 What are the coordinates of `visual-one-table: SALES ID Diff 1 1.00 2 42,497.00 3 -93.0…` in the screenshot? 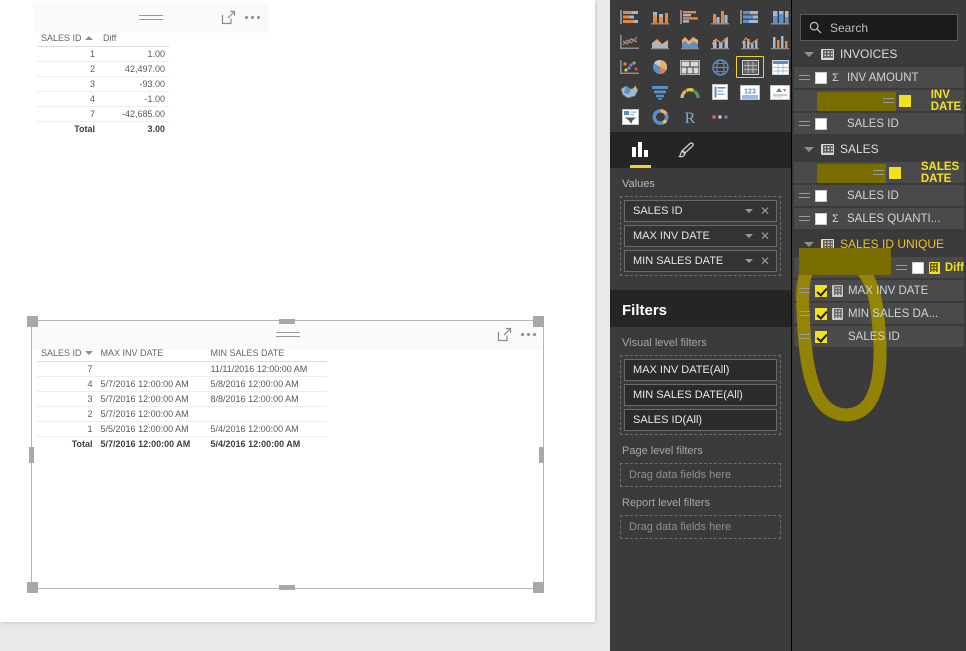 It's located at (103, 83).